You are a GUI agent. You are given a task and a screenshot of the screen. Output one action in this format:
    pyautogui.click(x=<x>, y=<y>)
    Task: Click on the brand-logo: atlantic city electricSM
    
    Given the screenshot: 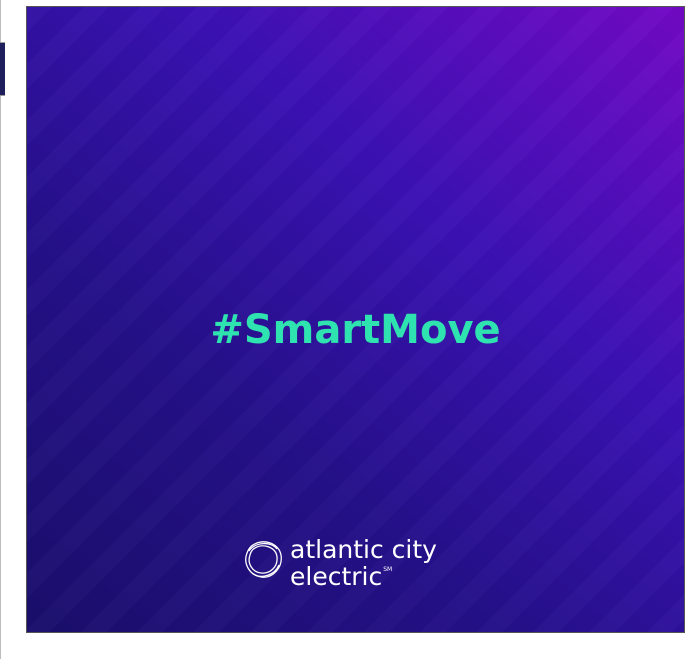 What is the action you would take?
    pyautogui.click(x=361, y=570)
    